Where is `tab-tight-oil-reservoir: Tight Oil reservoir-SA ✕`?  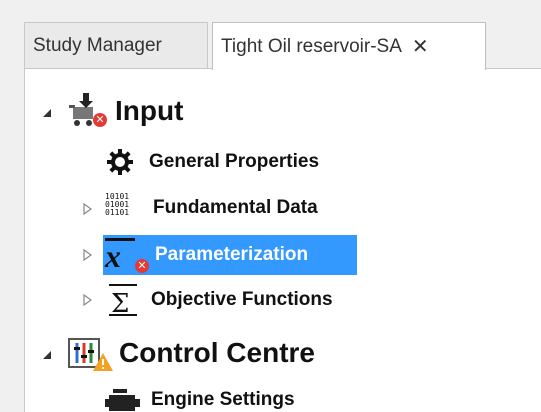 tab-tight-oil-reservoir: Tight Oil reservoir-SA ✕ is located at coordinates (349, 46).